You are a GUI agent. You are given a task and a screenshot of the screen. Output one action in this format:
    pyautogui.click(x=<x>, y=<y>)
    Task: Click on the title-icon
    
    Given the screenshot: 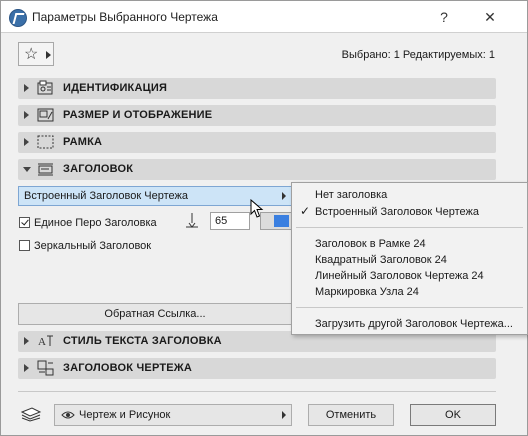 What is the action you would take?
    pyautogui.click(x=45, y=169)
    